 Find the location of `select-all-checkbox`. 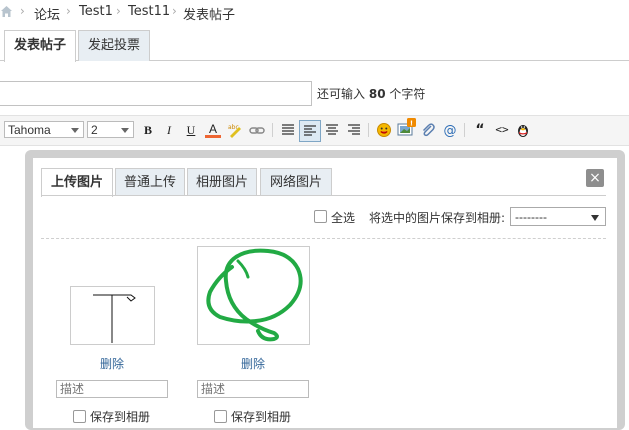

select-all-checkbox is located at coordinates (320, 216).